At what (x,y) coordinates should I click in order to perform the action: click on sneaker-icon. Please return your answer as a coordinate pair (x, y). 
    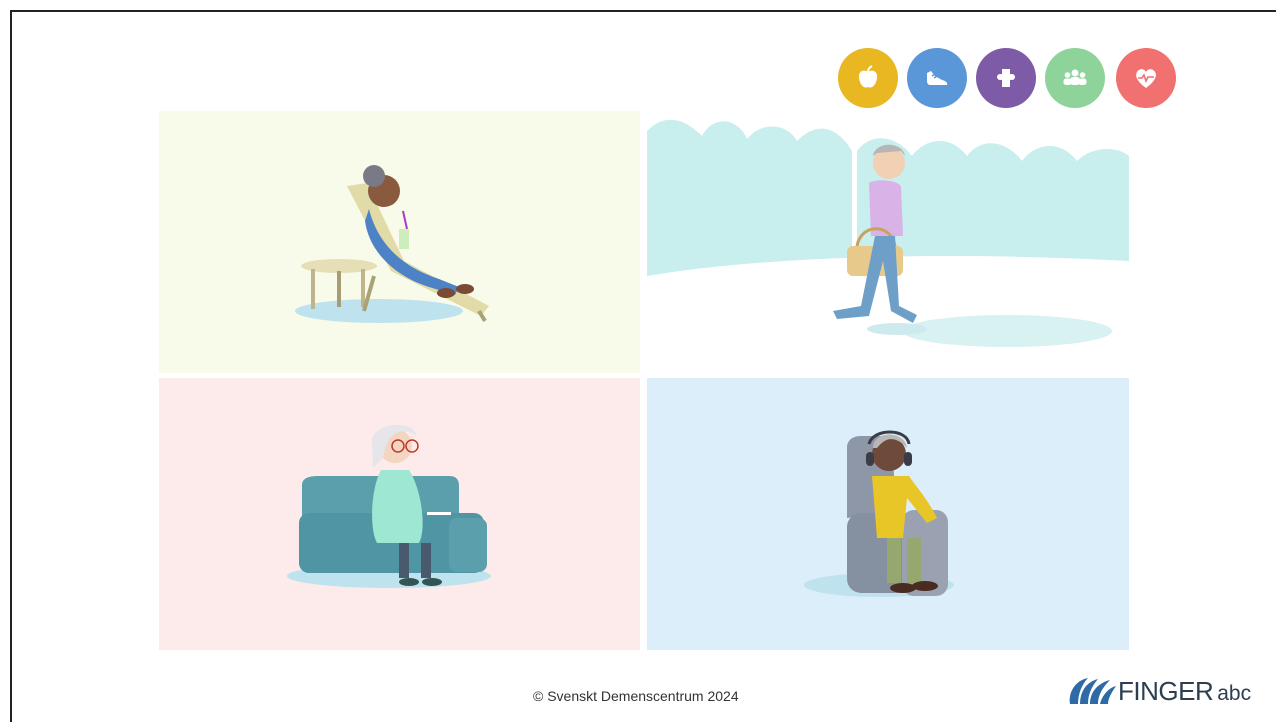
    Looking at the image, I should click on (937, 78).